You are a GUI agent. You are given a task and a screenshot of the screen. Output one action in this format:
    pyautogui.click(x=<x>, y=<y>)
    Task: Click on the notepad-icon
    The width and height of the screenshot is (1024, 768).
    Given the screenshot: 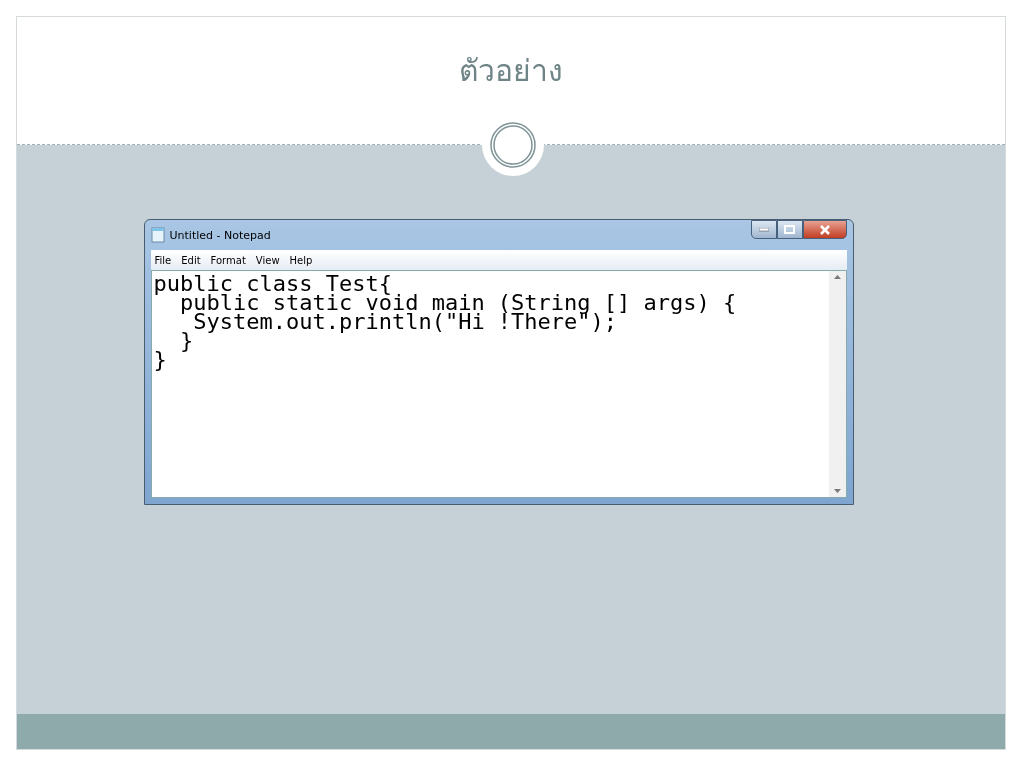 What is the action you would take?
    pyautogui.click(x=157, y=235)
    